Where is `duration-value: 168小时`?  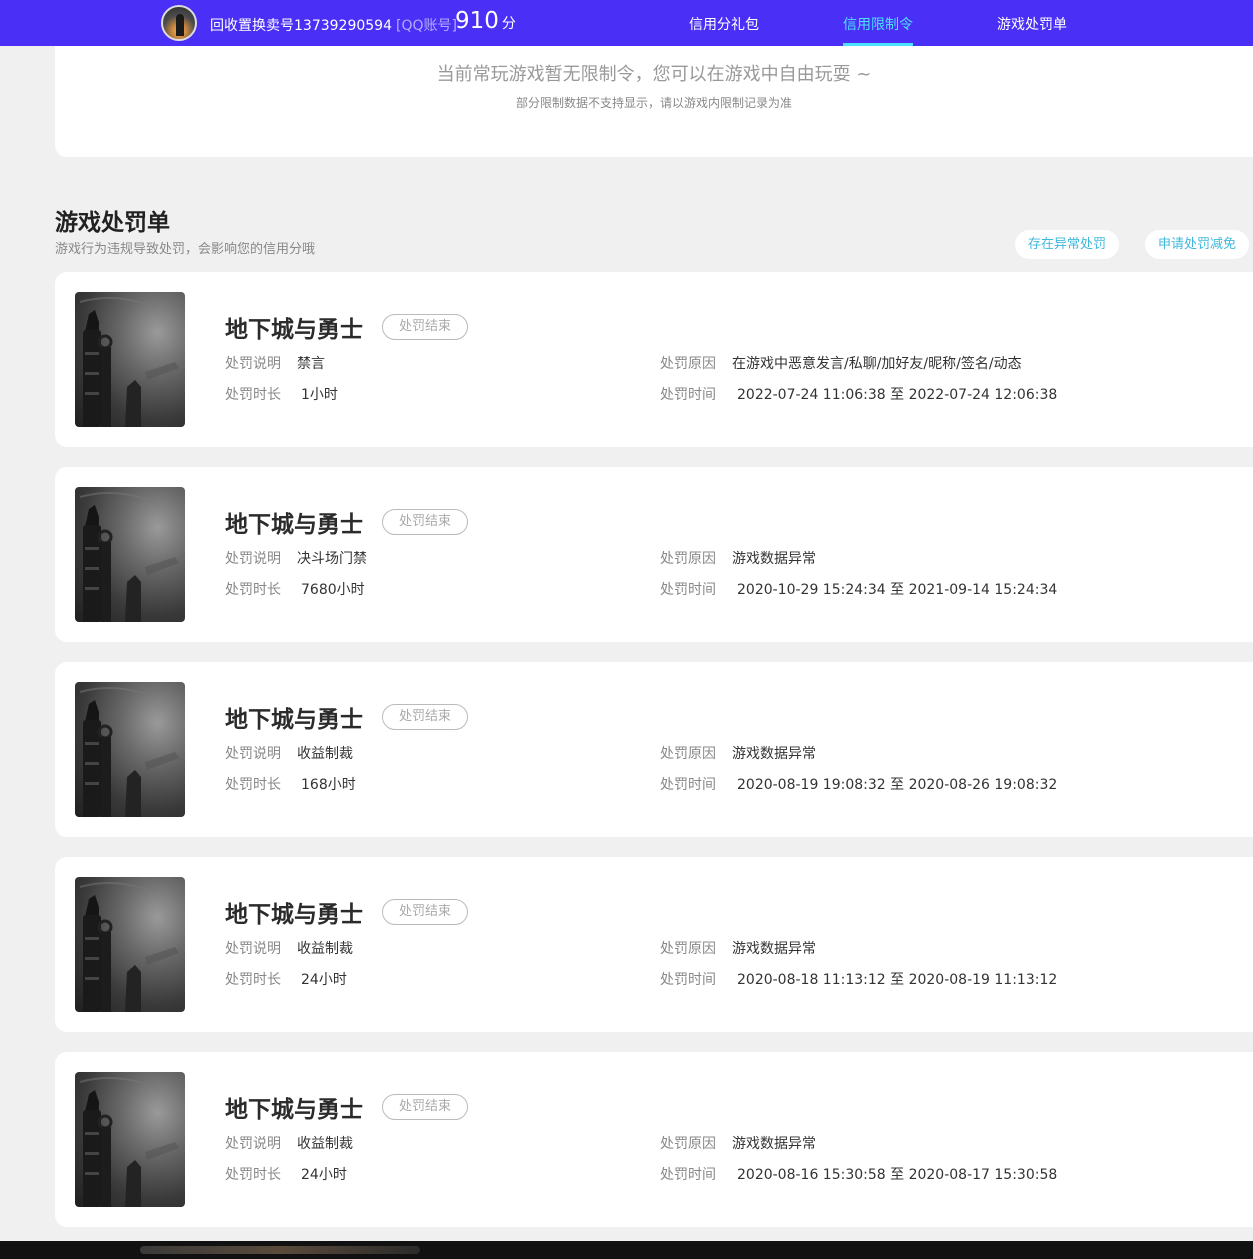
duration-value: 168小时 is located at coordinates (328, 785).